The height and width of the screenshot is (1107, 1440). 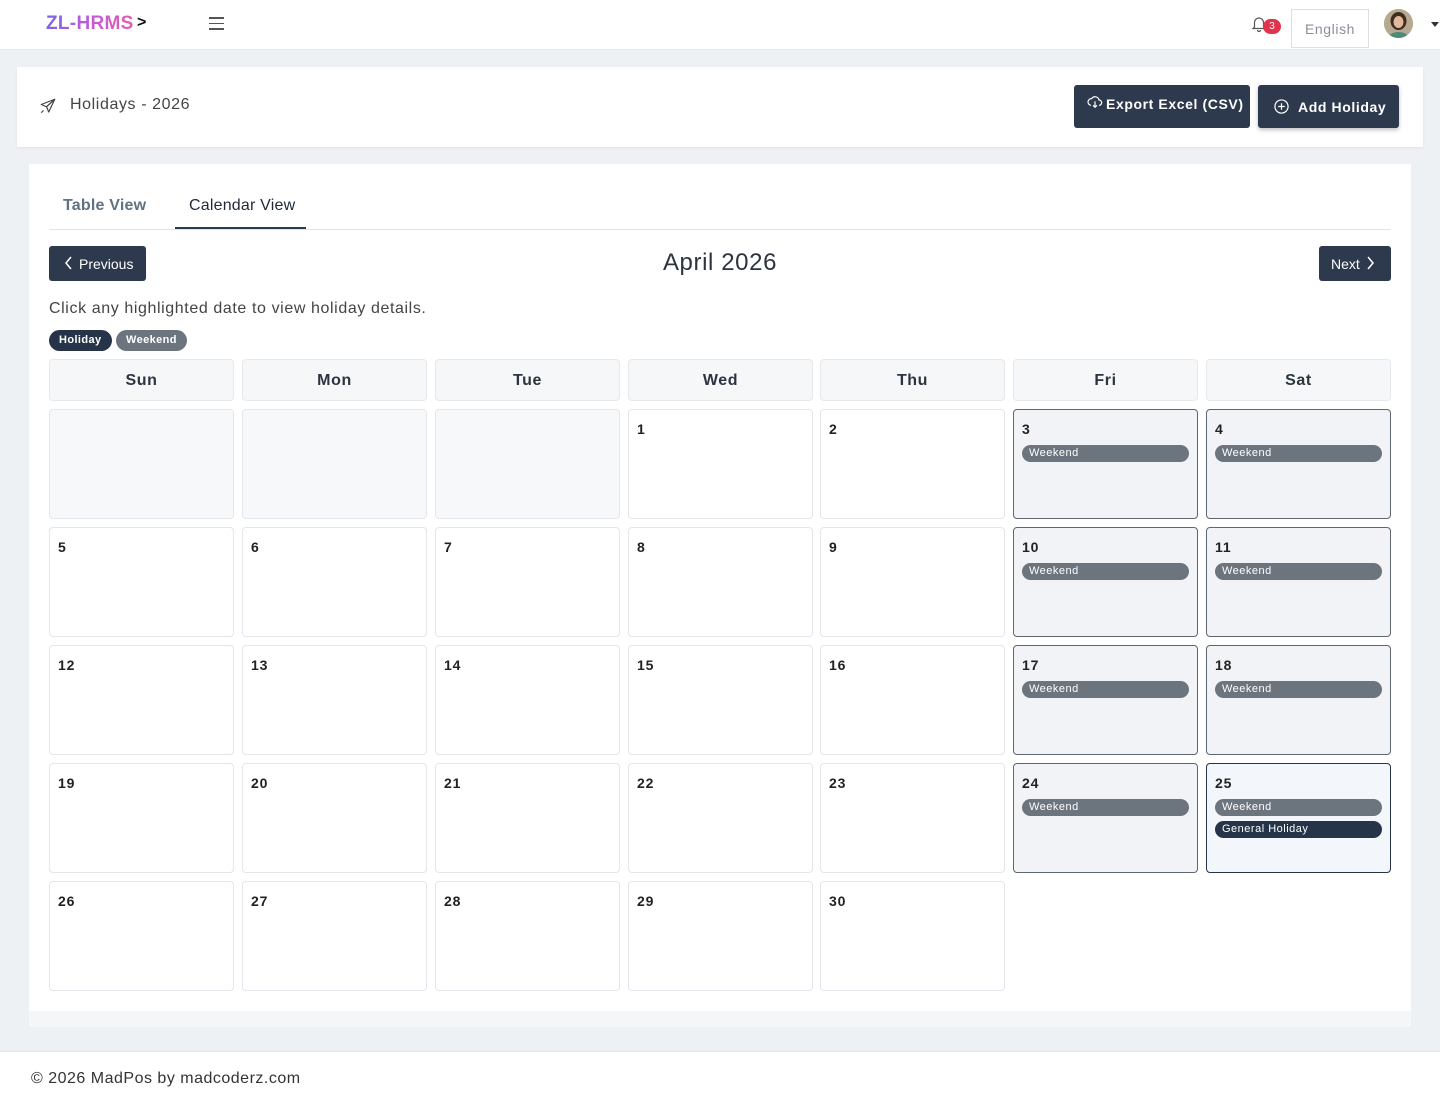 I want to click on legend-weekend-badge: Weekend, so click(x=151, y=340).